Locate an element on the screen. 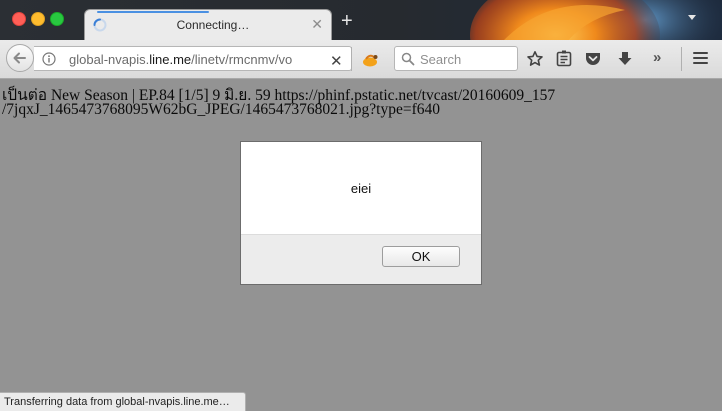 The height and width of the screenshot is (411, 722). window-zoom-button is located at coordinates (57, 19).